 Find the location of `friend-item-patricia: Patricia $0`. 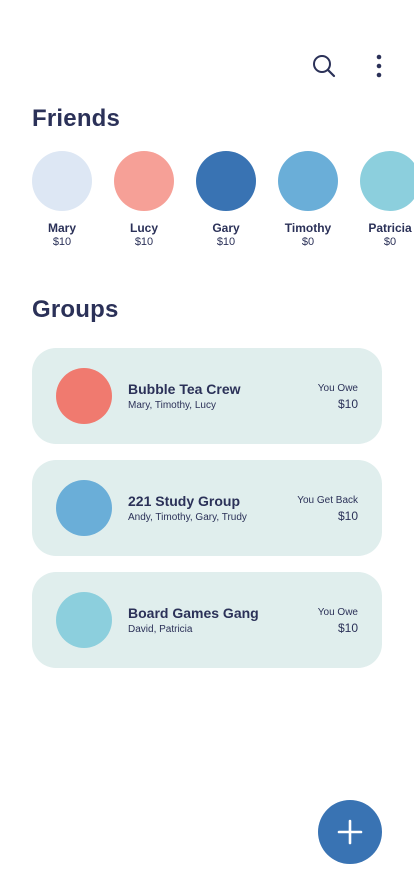

friend-item-patricia: Patricia $0 is located at coordinates (381, 200).